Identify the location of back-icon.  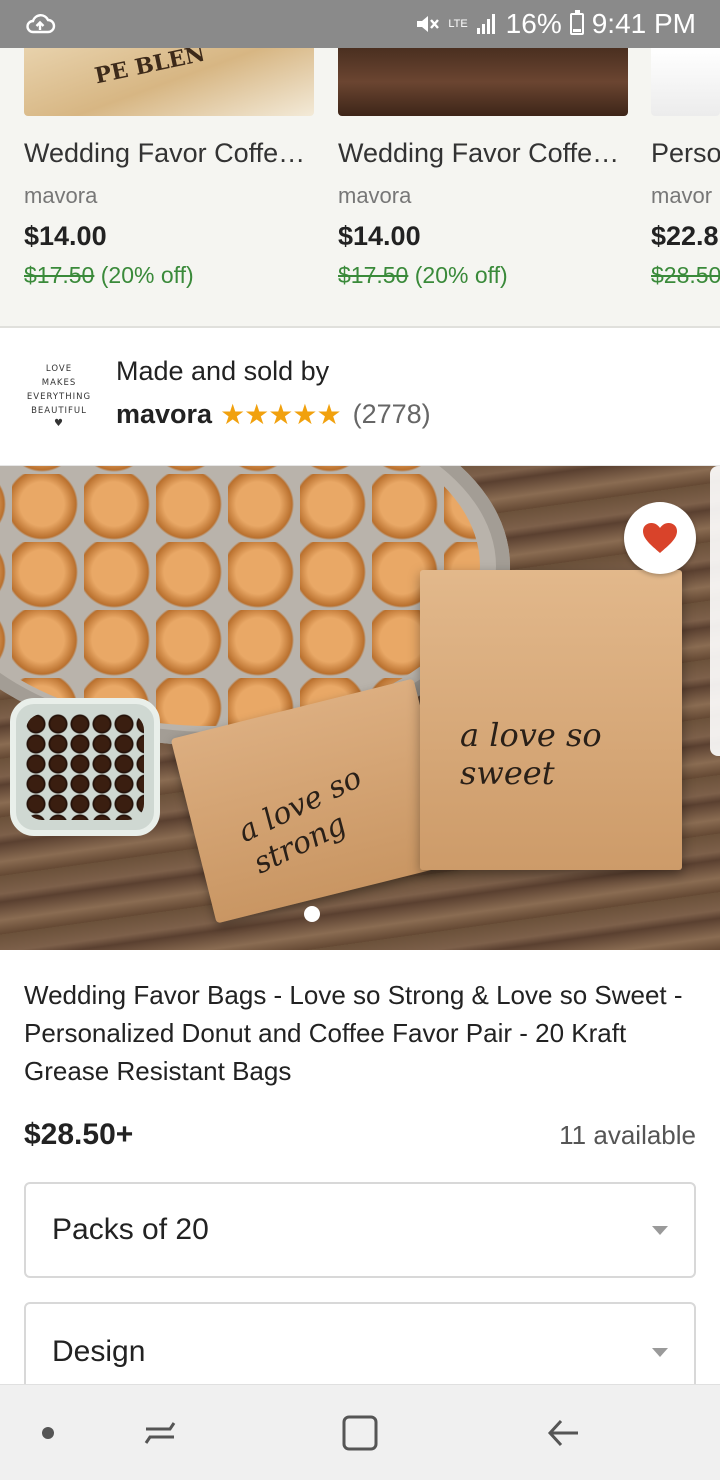
(562, 1433).